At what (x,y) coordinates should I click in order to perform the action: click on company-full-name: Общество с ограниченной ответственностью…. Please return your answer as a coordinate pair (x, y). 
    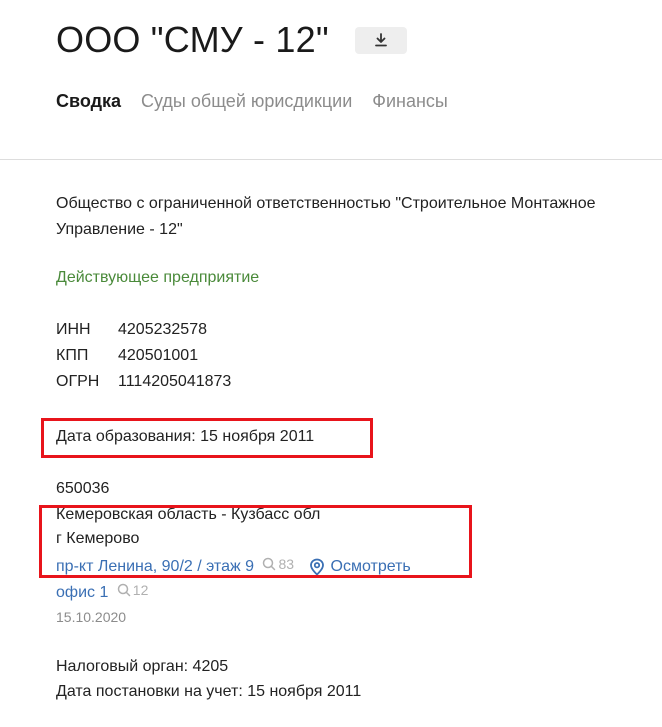
    Looking at the image, I should click on (326, 216).